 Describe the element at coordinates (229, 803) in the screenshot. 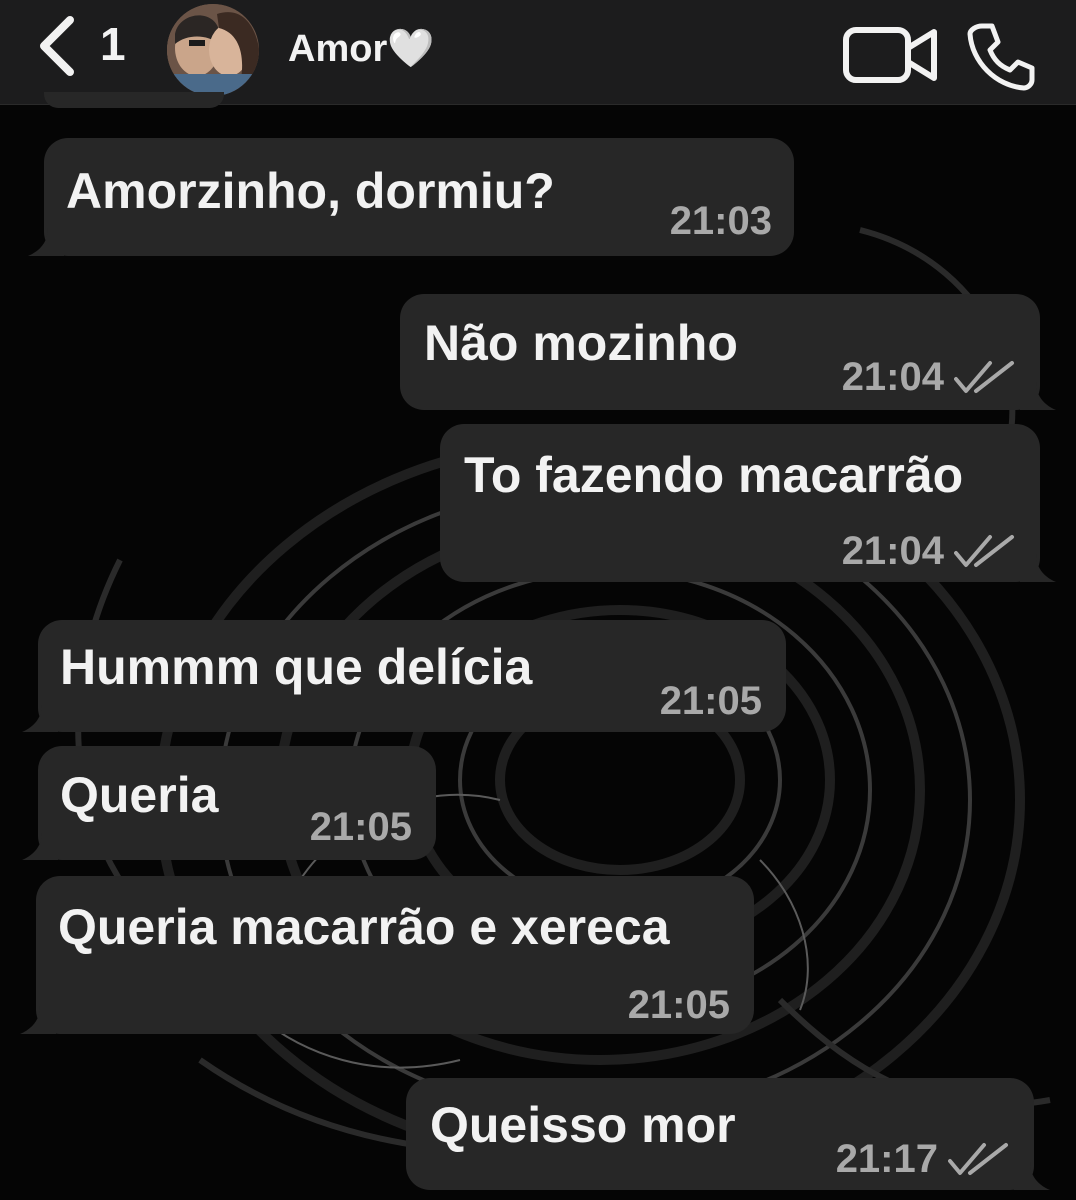

I see `incoming-message-bubble: Queria 21:05` at that location.